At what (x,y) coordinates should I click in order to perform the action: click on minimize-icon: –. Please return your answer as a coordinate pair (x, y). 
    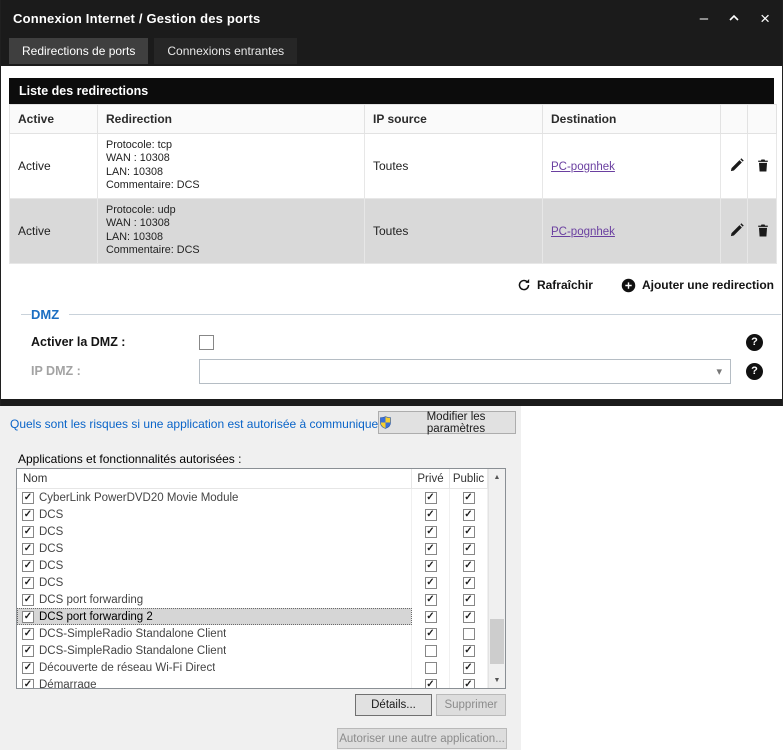
    Looking at the image, I should click on (704, 18).